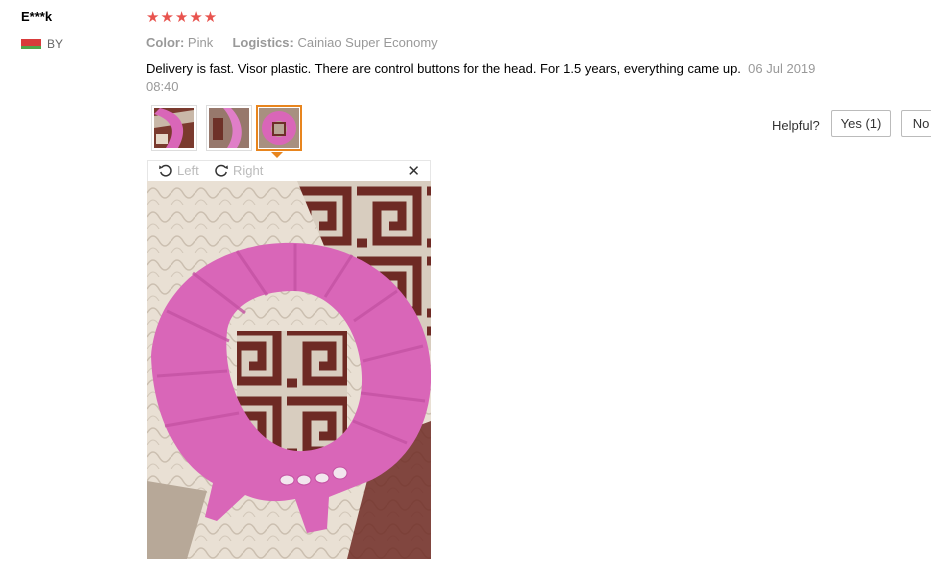 This screenshot has height=571, width=931. Describe the element at coordinates (221, 170) in the screenshot. I see `rotate-right-icon` at that location.